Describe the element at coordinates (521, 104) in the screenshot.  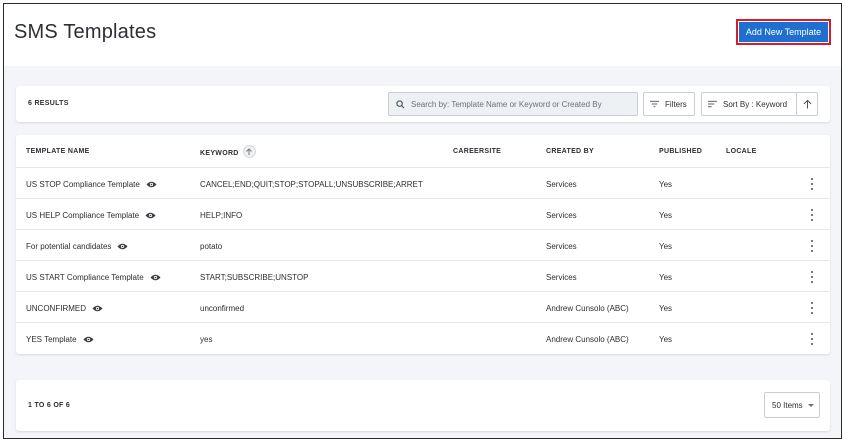
I see `search-input` at that location.